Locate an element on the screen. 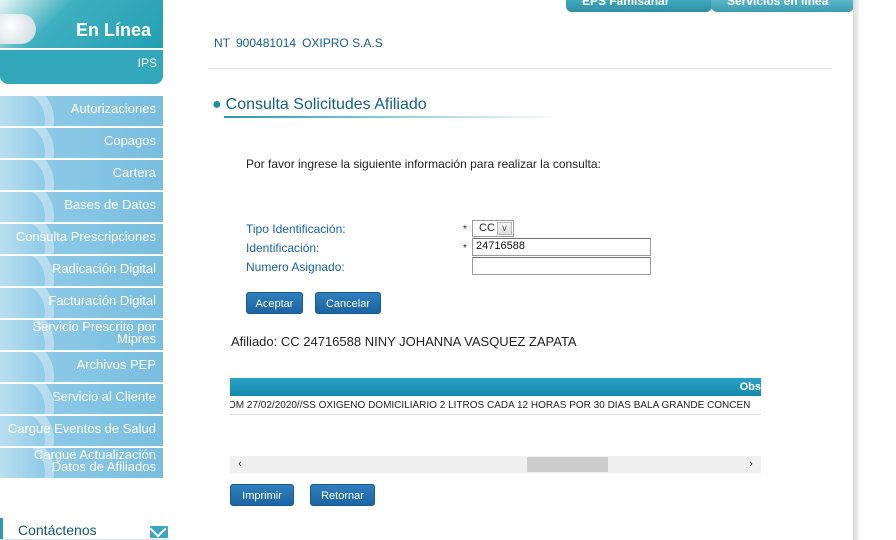 The image size is (896, 540). section-title-text: Consulta Solicitudes Afiliado is located at coordinates (326, 104).